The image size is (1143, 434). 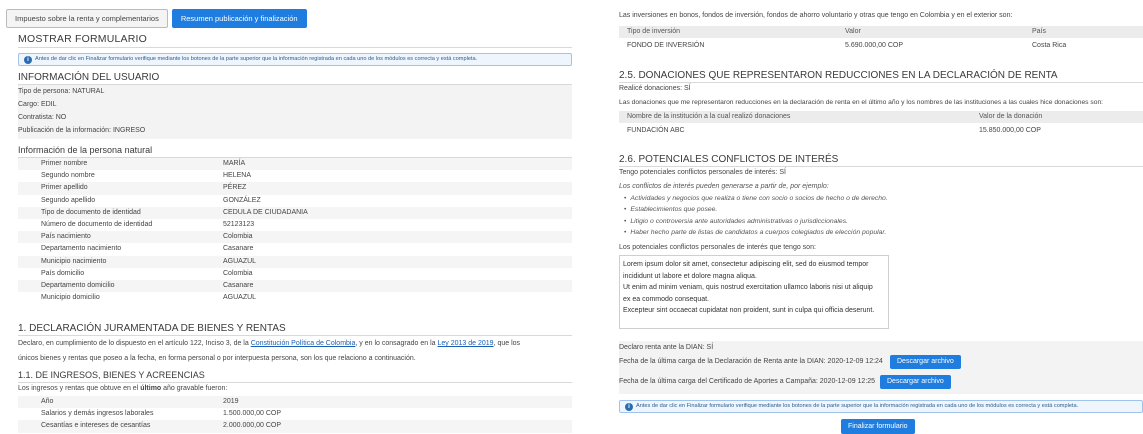 I want to click on field-label: País domicilio, so click(x=63, y=273).